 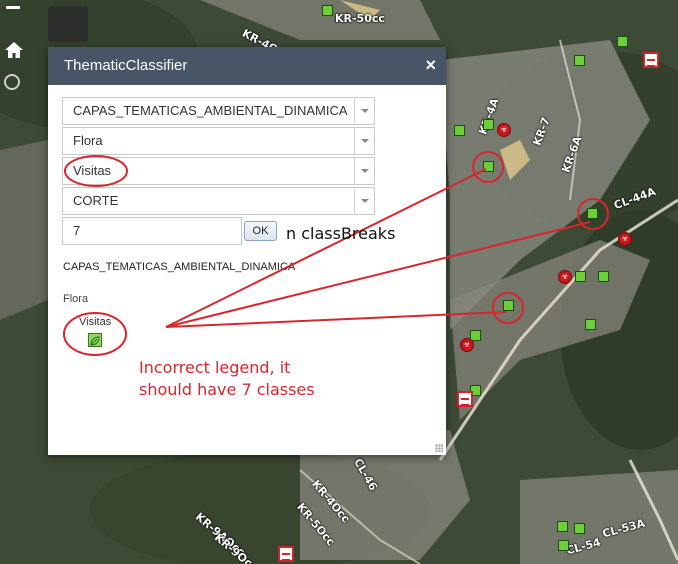 What do you see at coordinates (88, 140) in the screenshot?
I see `sublayer-select-value: Flora` at bounding box center [88, 140].